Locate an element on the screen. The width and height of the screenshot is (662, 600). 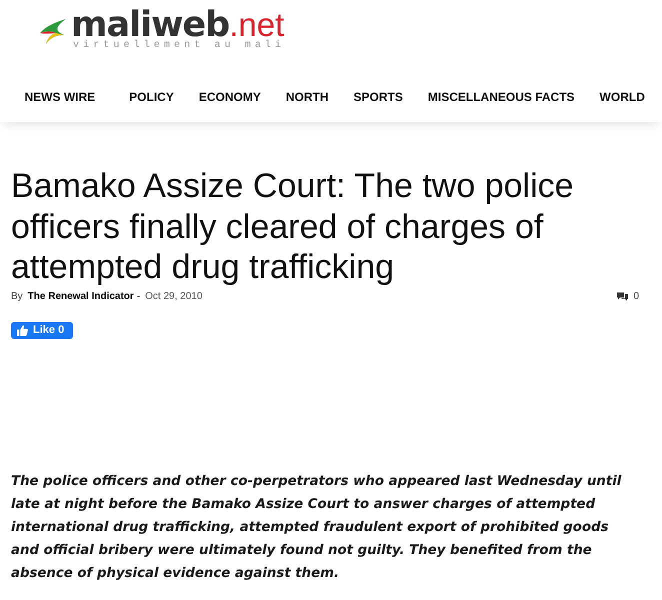
logo-suffix: .net is located at coordinates (256, 25).